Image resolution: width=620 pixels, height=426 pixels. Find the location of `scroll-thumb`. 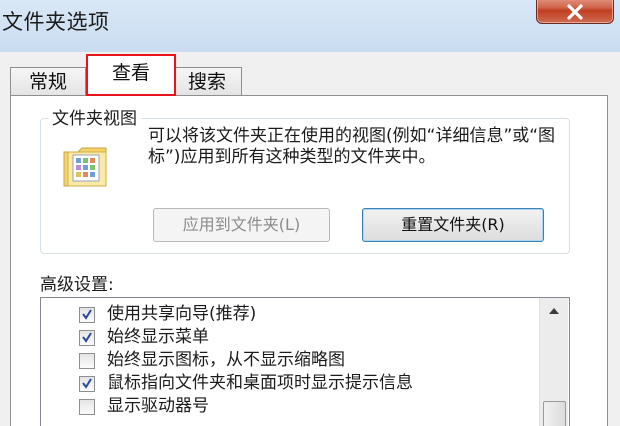

scroll-thumb is located at coordinates (554, 413).